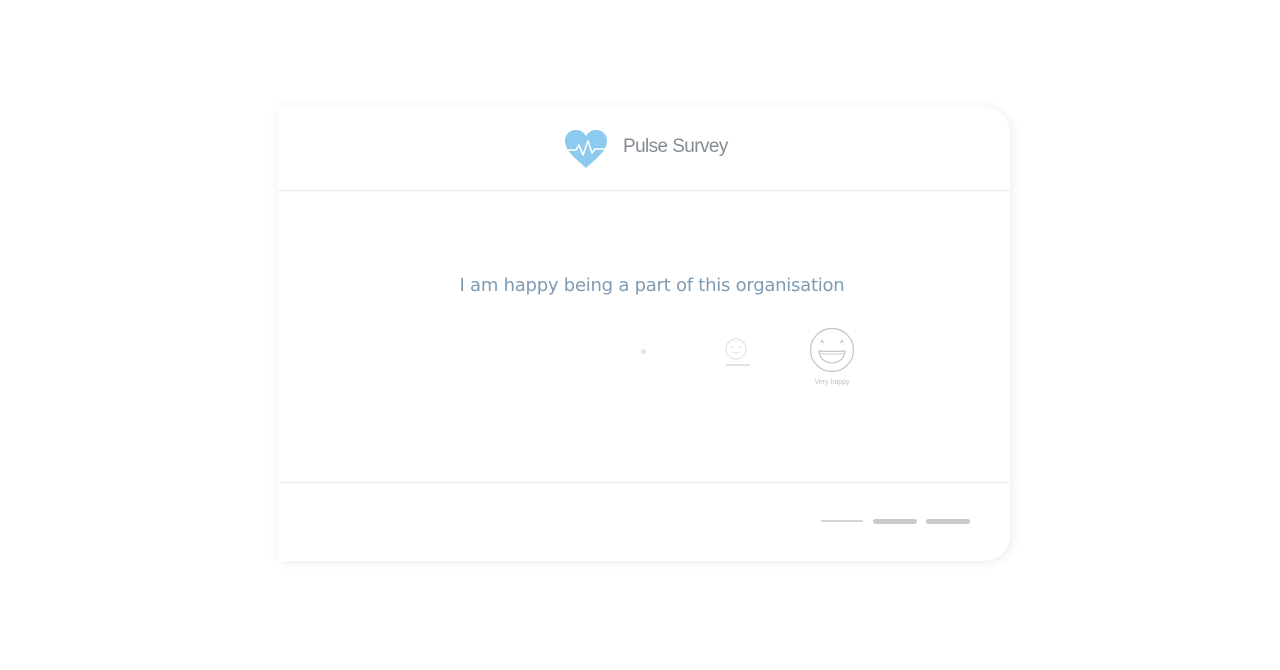 The width and height of the screenshot is (1280, 670). I want to click on card-header: Pulse Survey, so click(644, 149).